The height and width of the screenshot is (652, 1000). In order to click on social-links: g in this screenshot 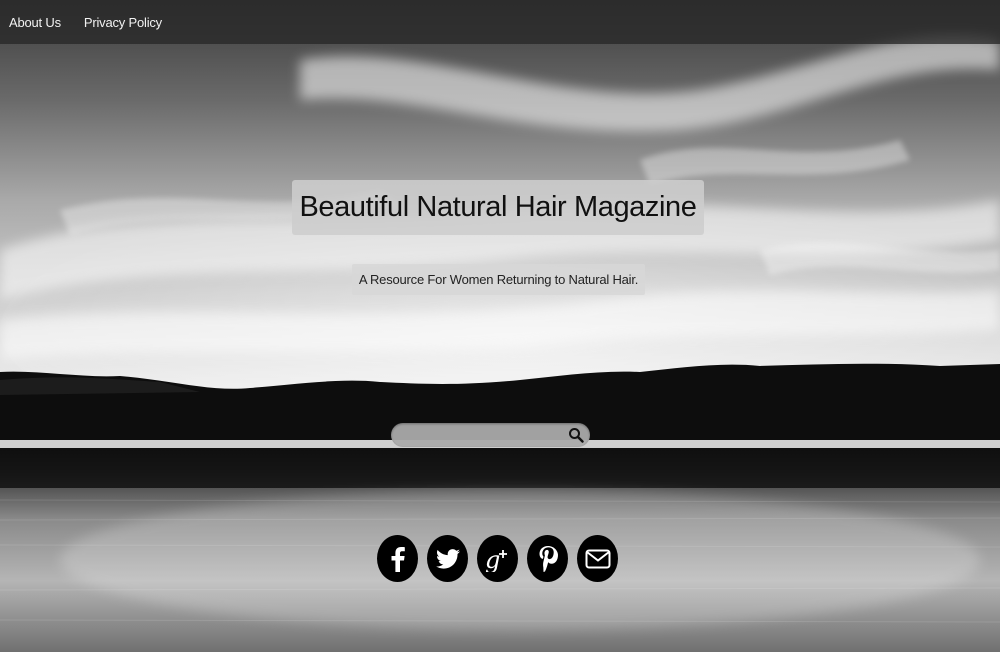, I will do `click(497, 558)`.